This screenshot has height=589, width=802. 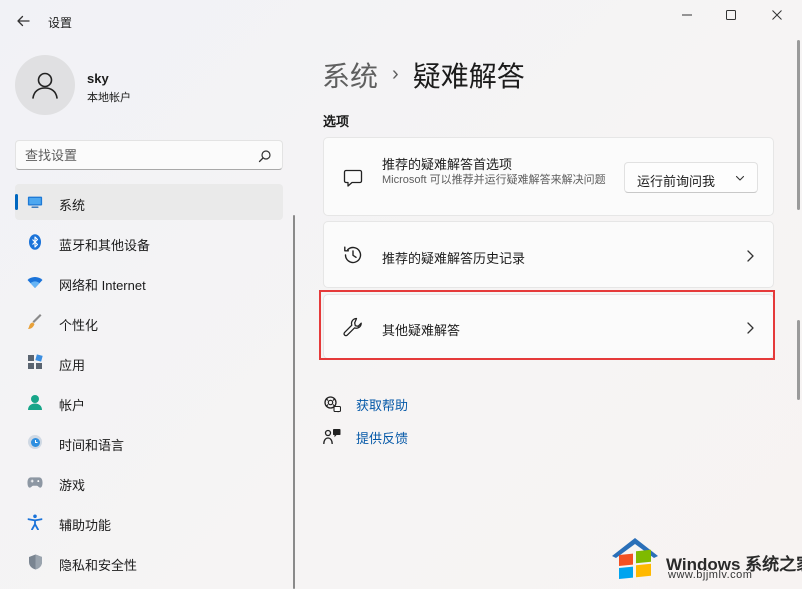 I want to click on sidebar-item-label: 蓝牙和其他设备, so click(x=105, y=245).